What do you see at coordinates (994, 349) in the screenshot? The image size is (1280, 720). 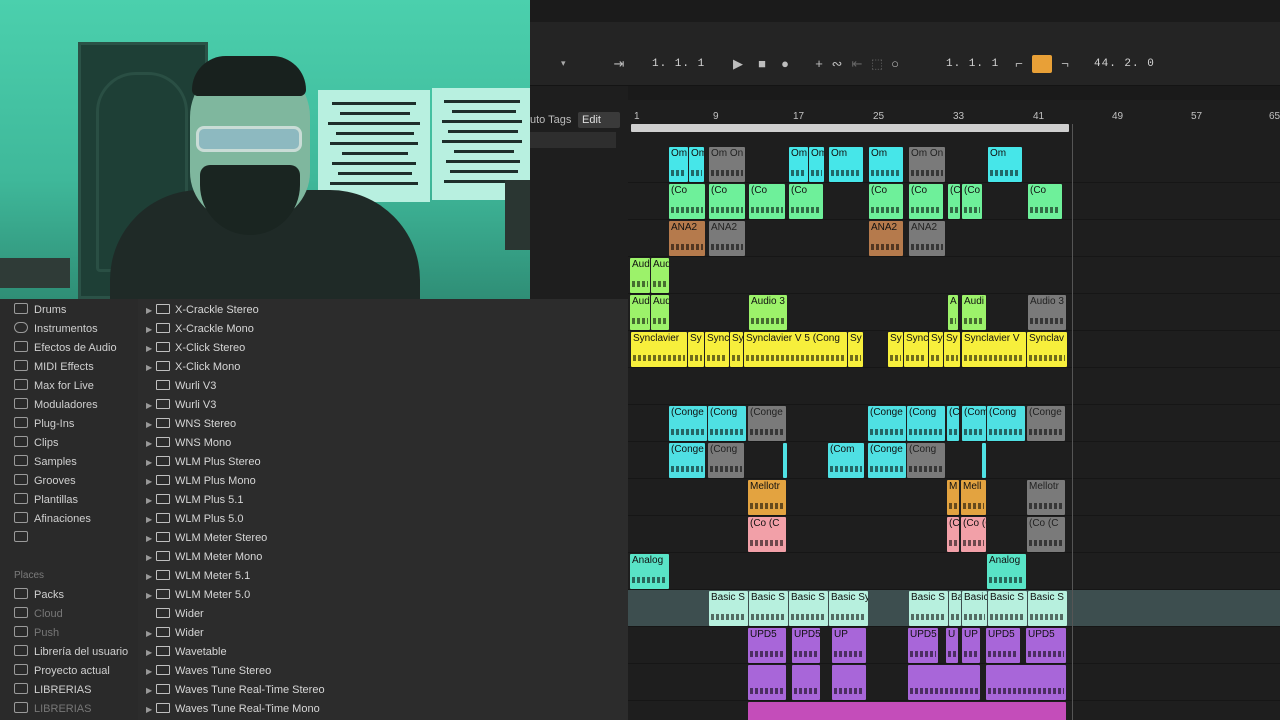 I see `clip: Synclavier V` at bounding box center [994, 349].